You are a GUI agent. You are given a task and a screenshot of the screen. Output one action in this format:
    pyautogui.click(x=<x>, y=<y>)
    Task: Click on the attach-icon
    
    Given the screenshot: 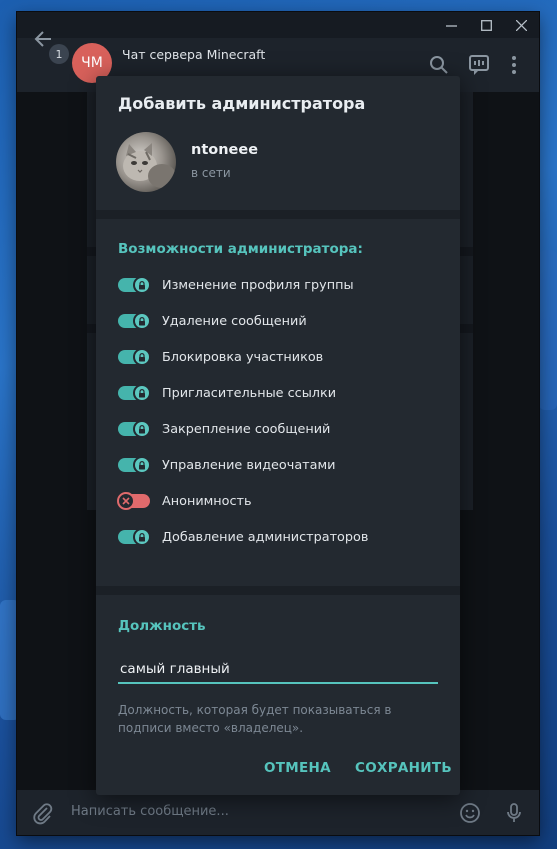 What is the action you would take?
    pyautogui.click(x=43, y=813)
    